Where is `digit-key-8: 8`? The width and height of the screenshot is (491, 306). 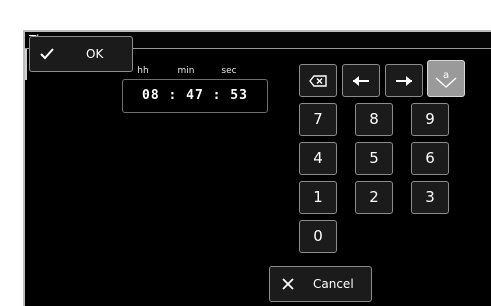 digit-key-8: 8 is located at coordinates (374, 119).